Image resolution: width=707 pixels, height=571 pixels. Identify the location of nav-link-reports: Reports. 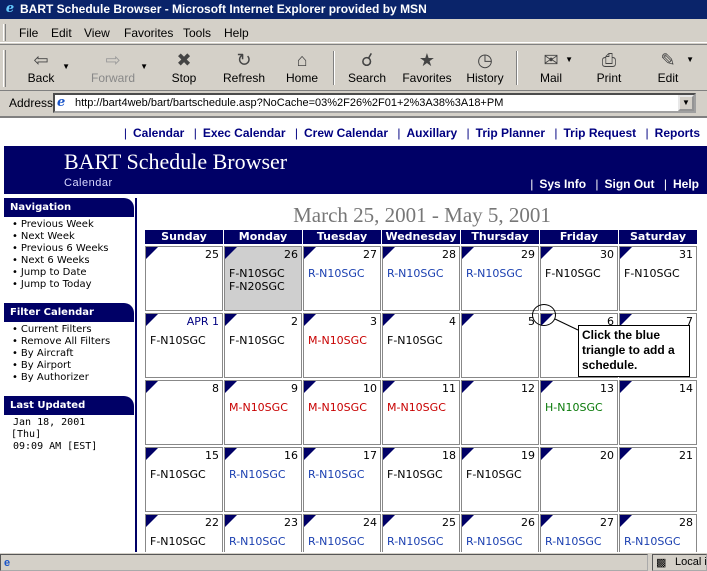
(677, 133).